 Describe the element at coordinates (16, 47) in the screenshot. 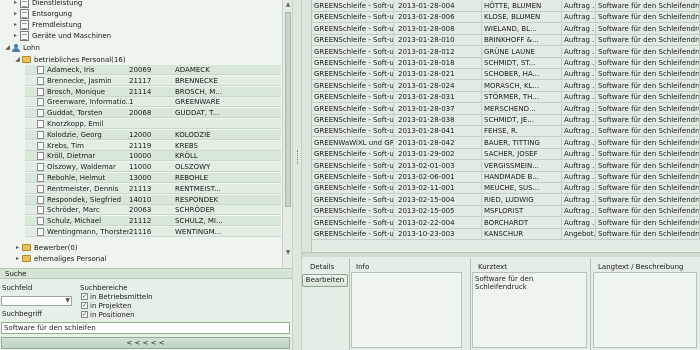

I see `person-icon` at that location.